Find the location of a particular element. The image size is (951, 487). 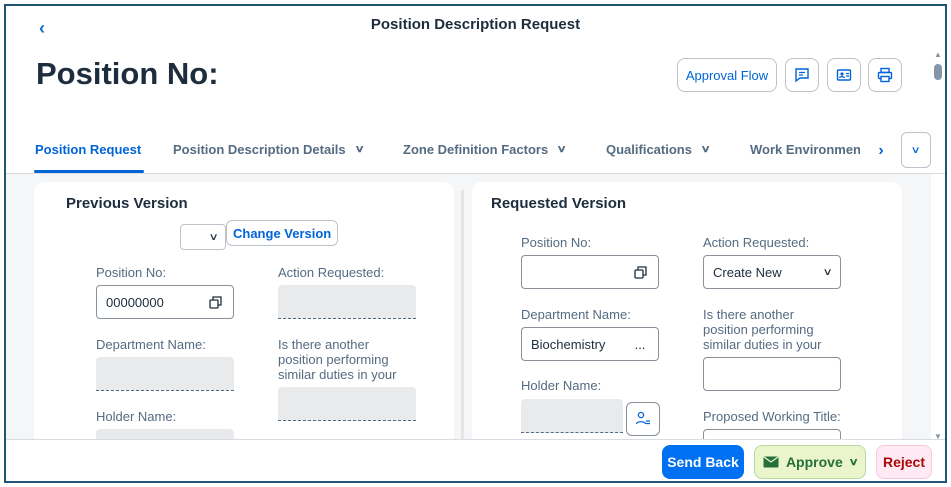

req-position-no-field is located at coordinates (590, 272).